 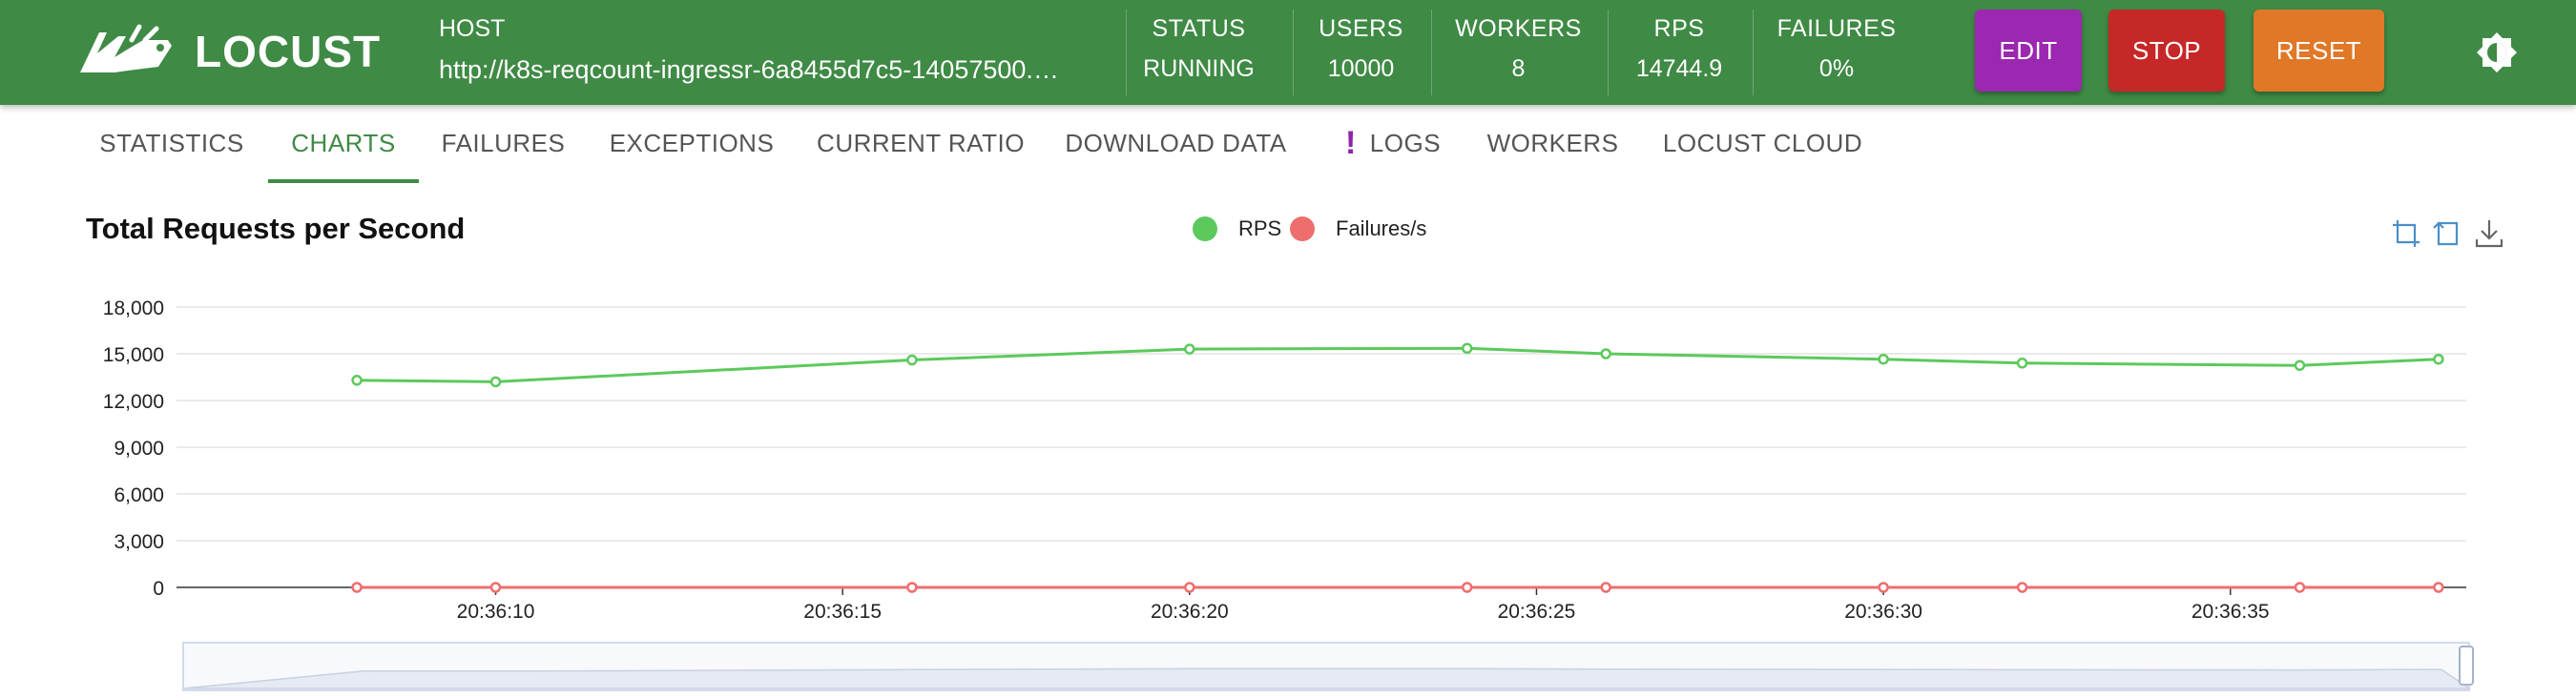 What do you see at coordinates (1537, 612) in the screenshot?
I see `x-tick-label: 20:36:25` at bounding box center [1537, 612].